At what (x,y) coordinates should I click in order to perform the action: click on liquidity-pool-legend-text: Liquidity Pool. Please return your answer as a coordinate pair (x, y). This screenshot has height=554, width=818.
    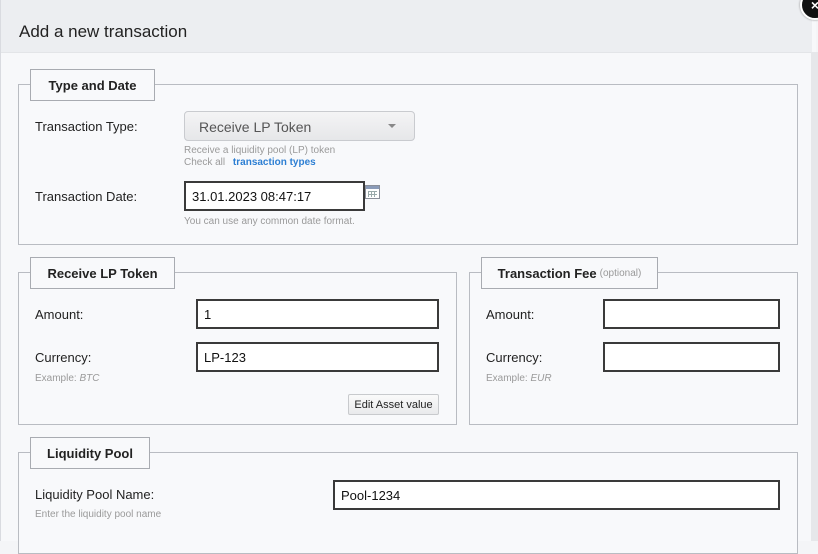
    Looking at the image, I should click on (90, 453).